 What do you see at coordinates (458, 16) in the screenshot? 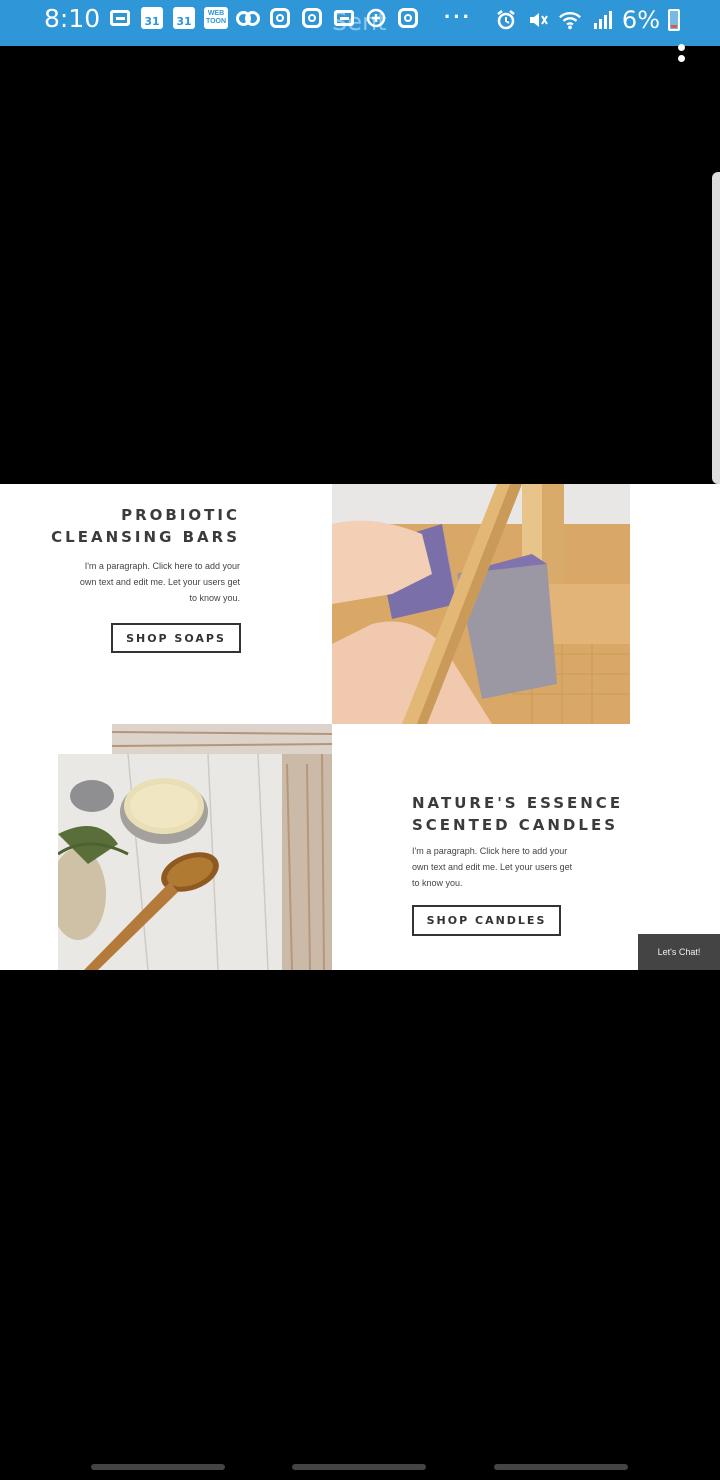
I see `more-notifications-icon: ···` at bounding box center [458, 16].